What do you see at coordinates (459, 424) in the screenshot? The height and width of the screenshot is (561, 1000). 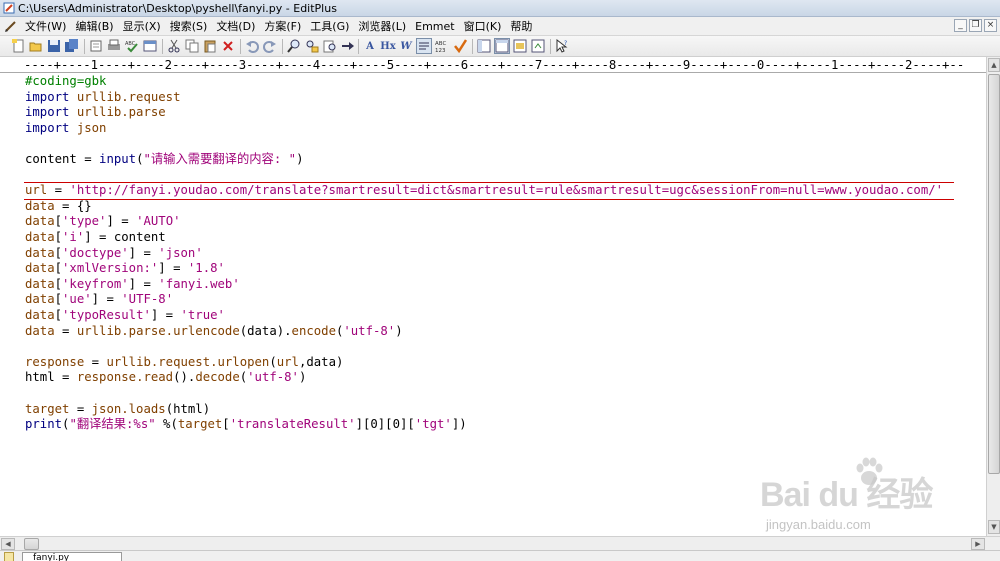 I see `code-token: ])` at bounding box center [459, 424].